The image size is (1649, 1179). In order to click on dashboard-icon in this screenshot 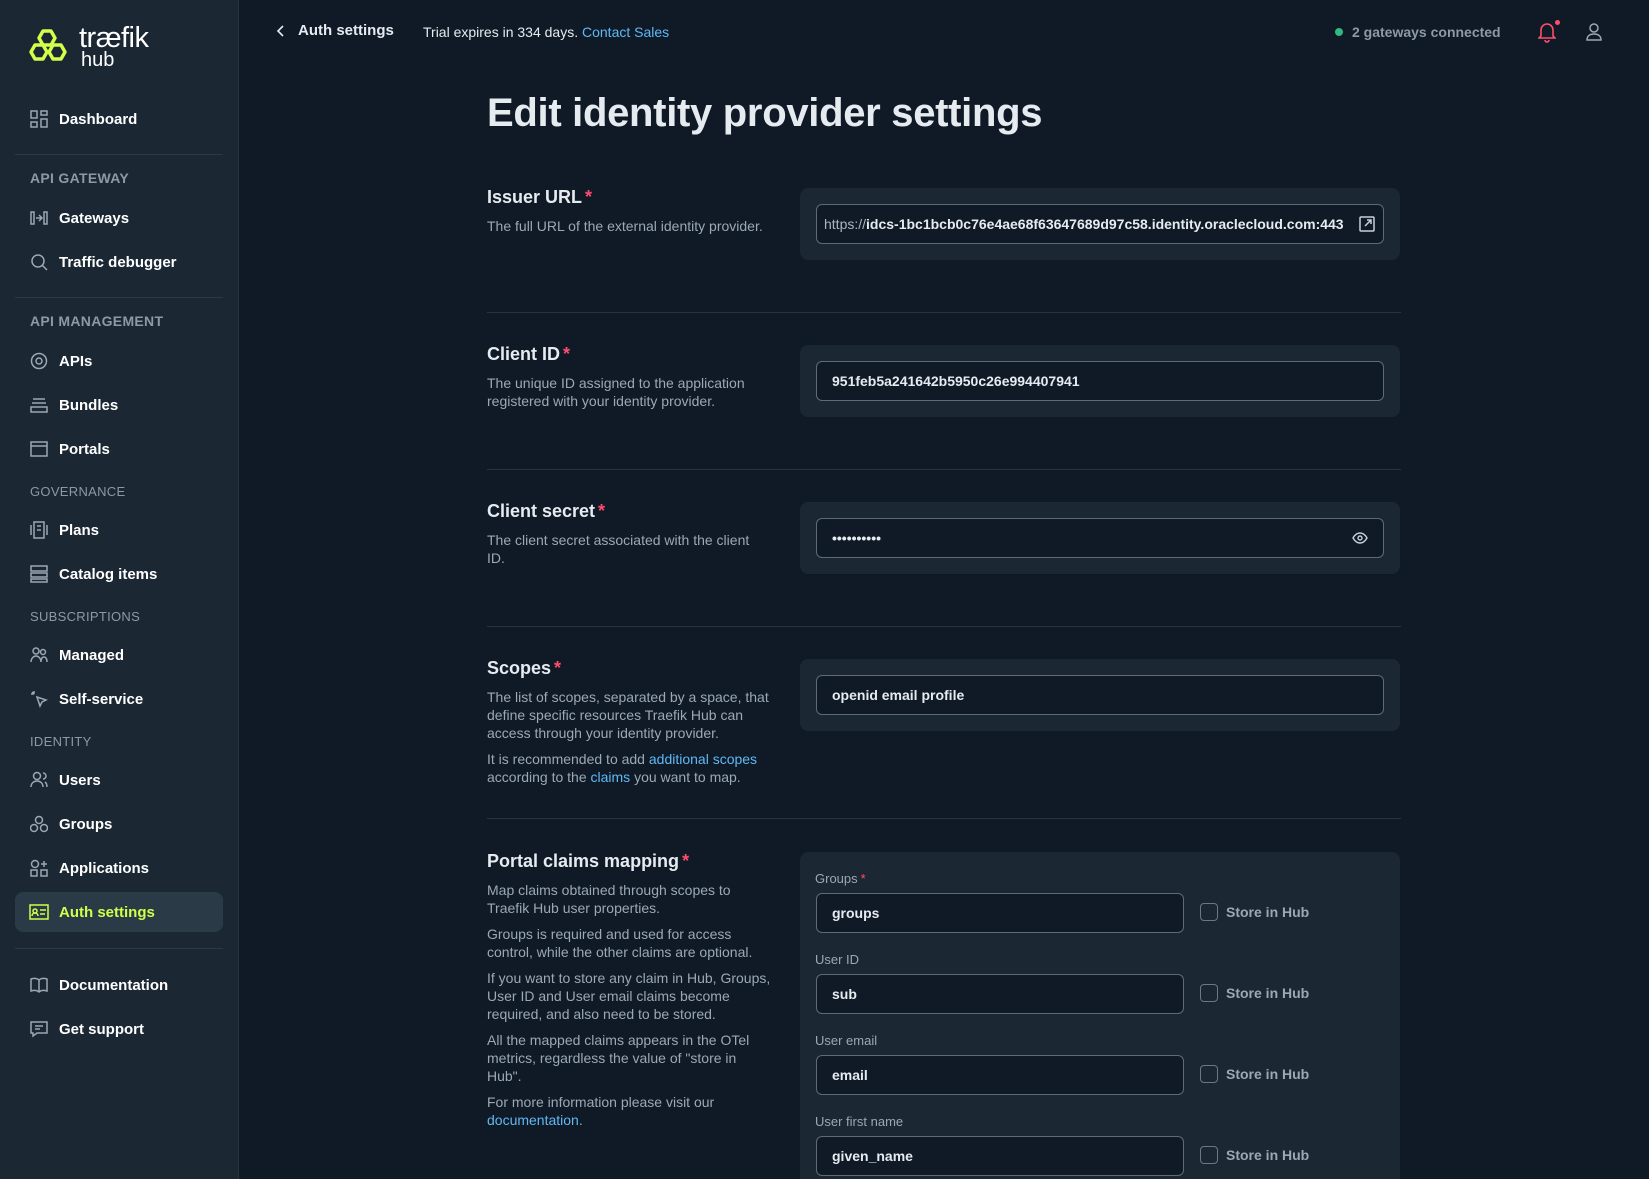, I will do `click(39, 119)`.